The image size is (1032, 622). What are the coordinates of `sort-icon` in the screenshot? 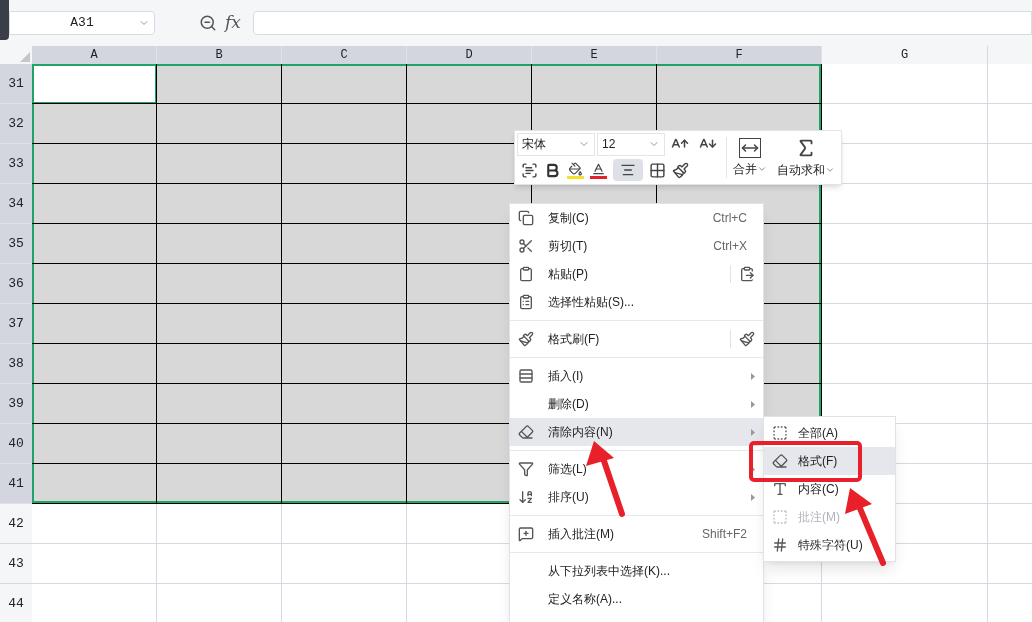 It's located at (526, 497).